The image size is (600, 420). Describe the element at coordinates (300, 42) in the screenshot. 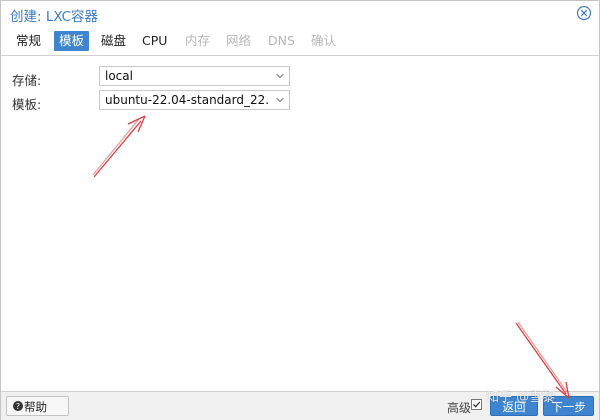

I see `wizard-tab-bar: 常规 模板 磁盘 CPU 内存 网络 DNS 确认` at that location.